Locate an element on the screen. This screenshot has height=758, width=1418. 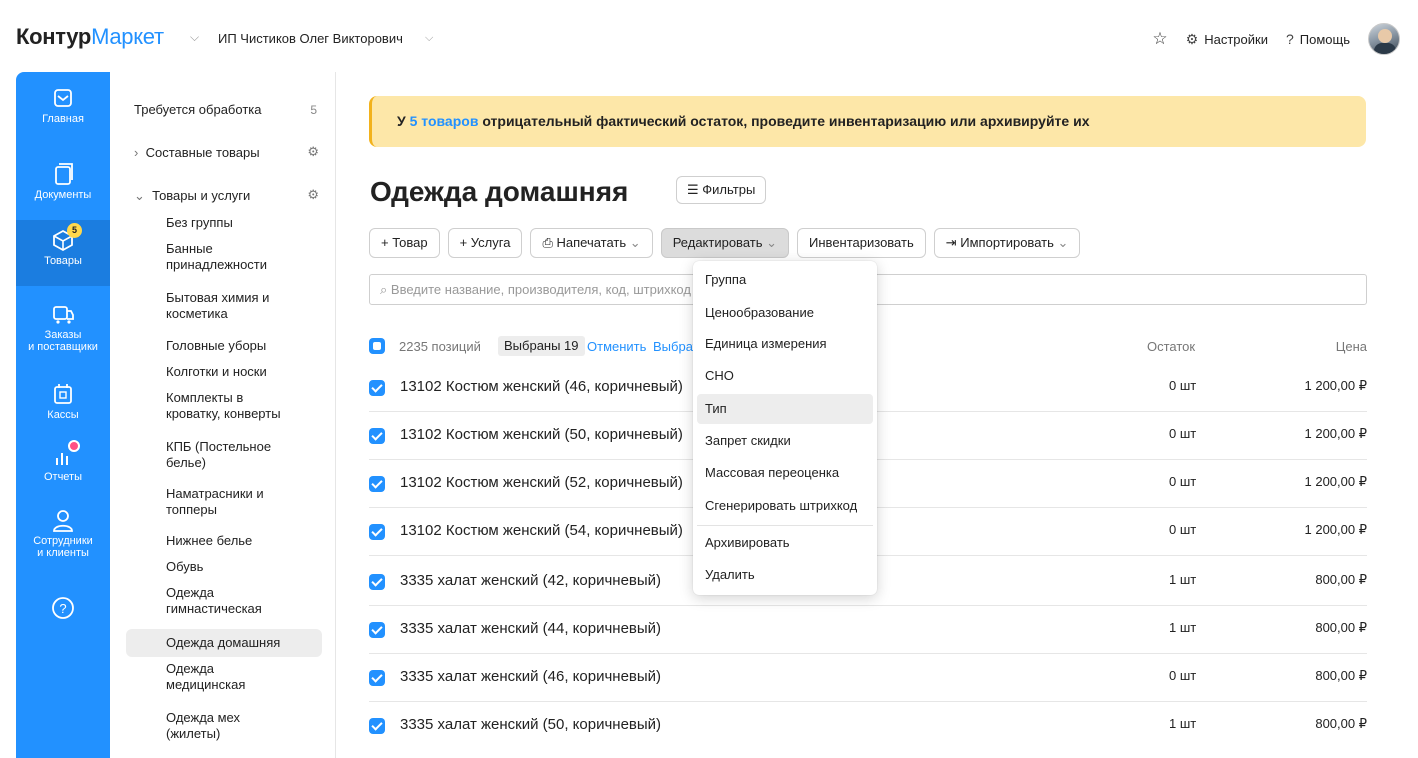
group-label: Обувь is located at coordinates (185, 566).